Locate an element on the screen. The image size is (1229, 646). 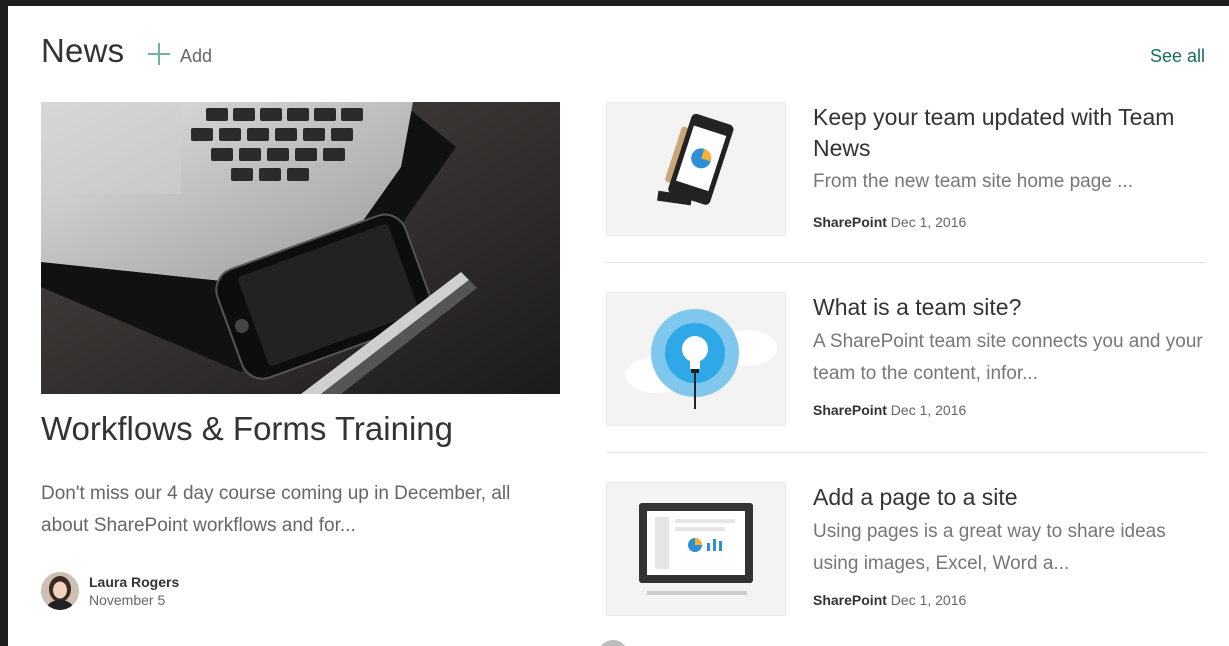
see-all-link: See all is located at coordinates (1177, 56).